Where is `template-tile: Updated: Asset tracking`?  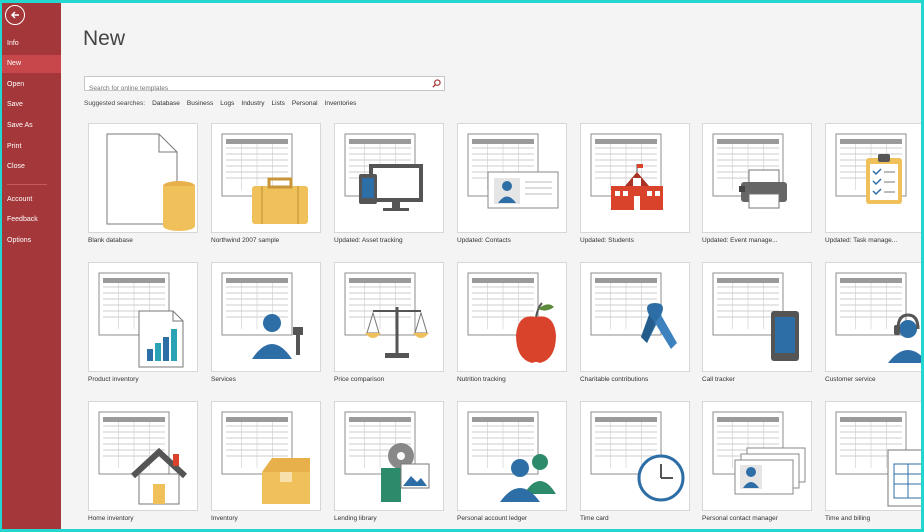 template-tile: Updated: Asset tracking is located at coordinates (389, 183).